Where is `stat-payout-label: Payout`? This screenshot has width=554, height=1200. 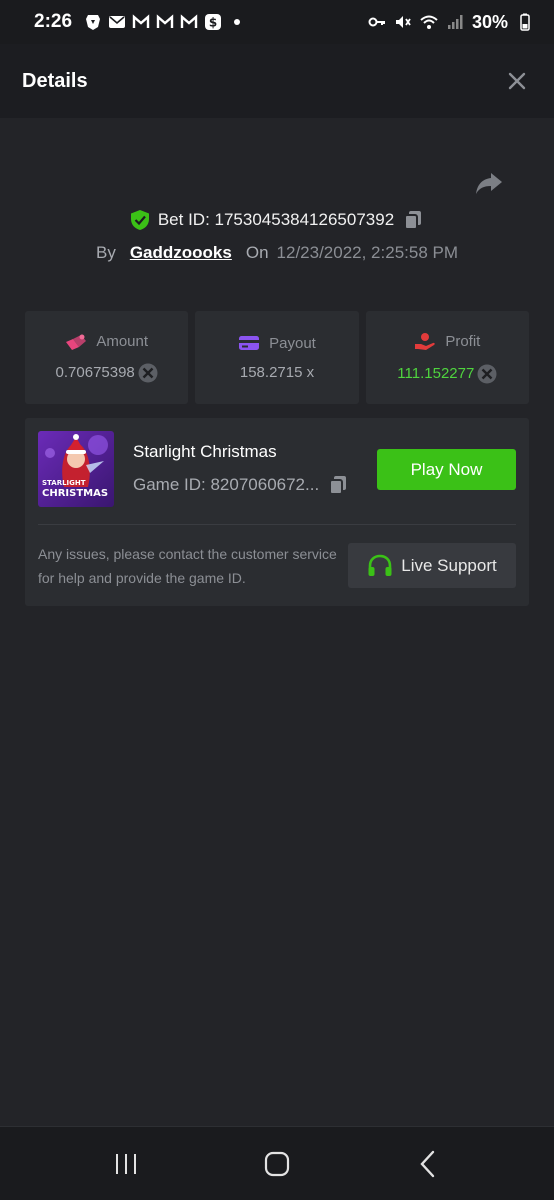
stat-payout-label: Payout is located at coordinates (292, 343).